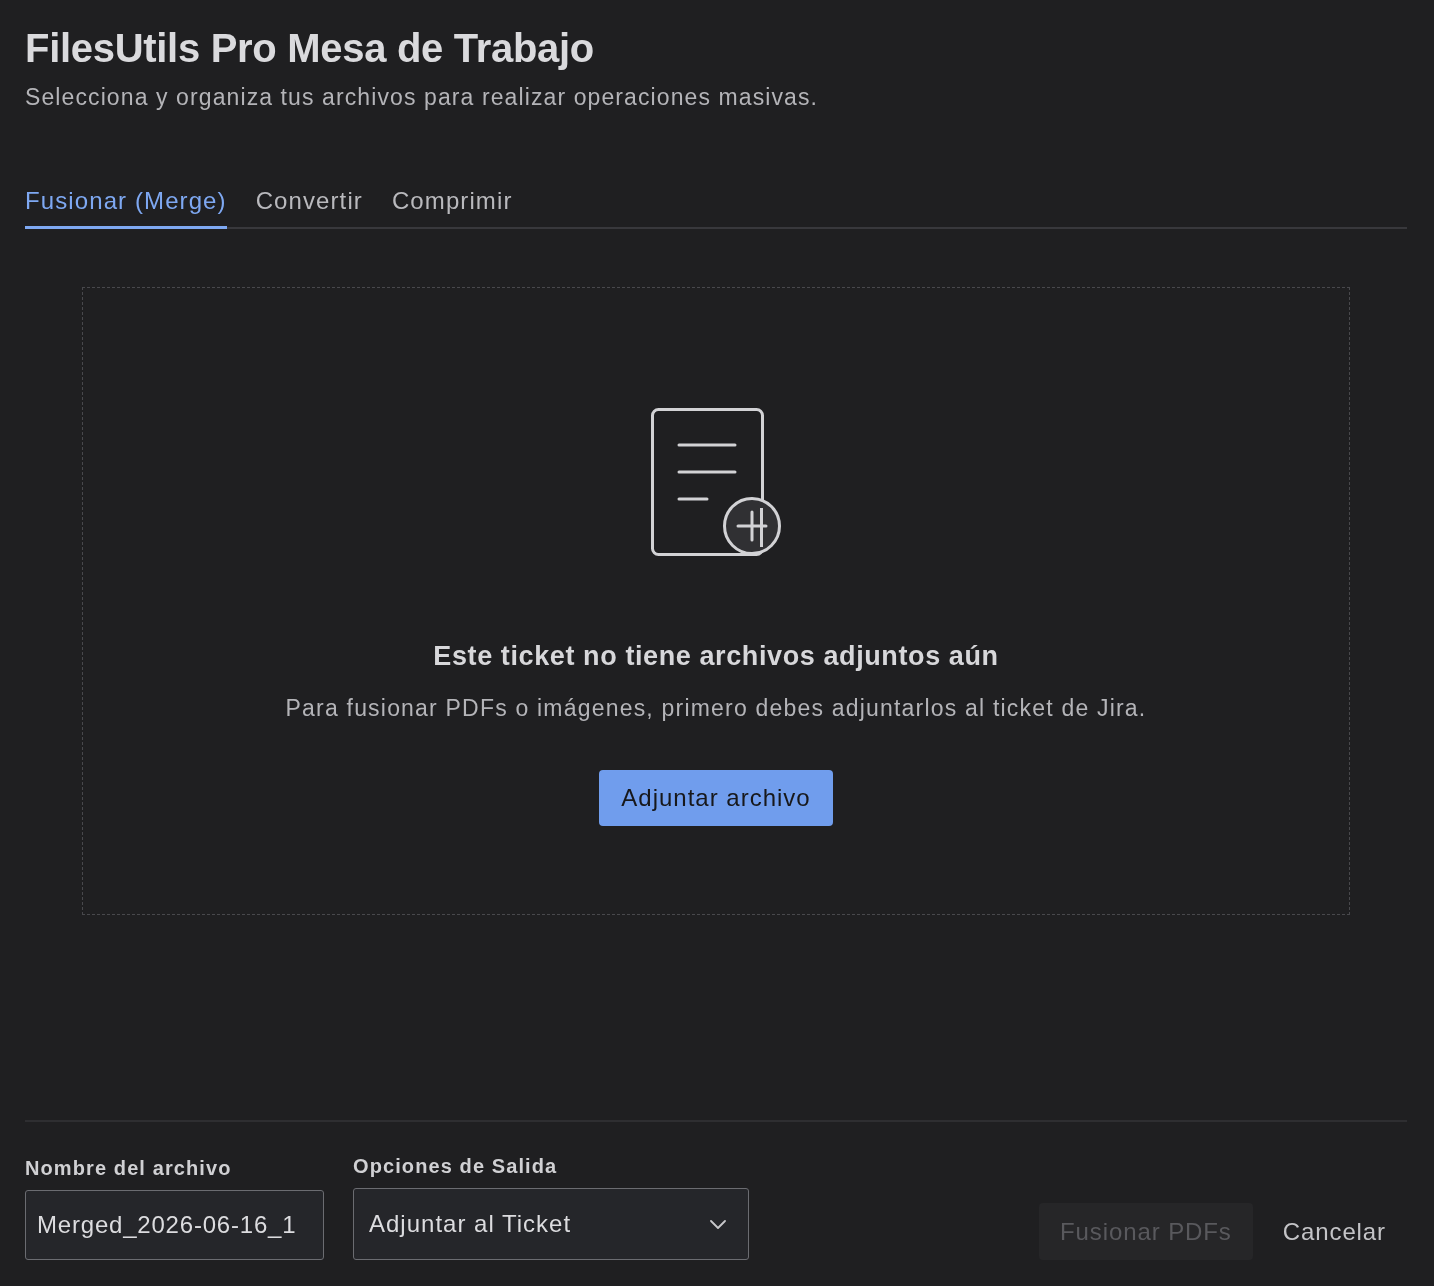 Image resolution: width=1434 pixels, height=1286 pixels. What do you see at coordinates (309, 207) in the screenshot?
I see `tab: Convertir` at bounding box center [309, 207].